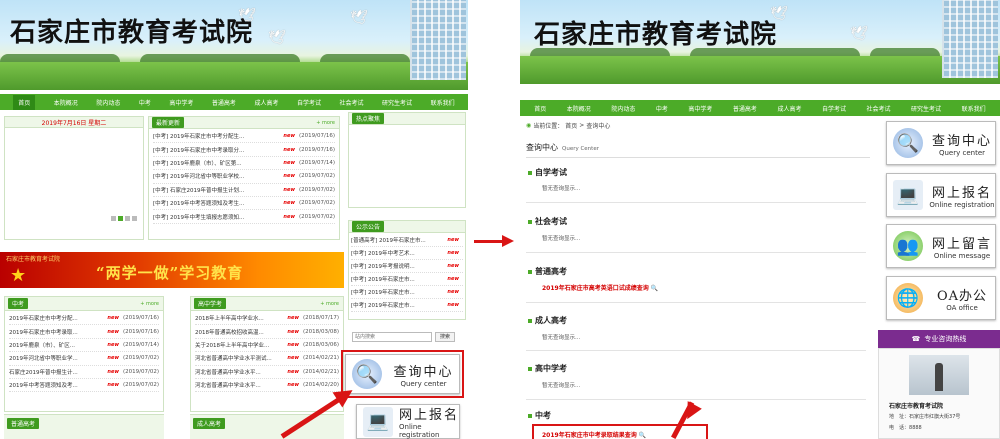  I want to click on site-banner: 🕊 🕊 石家庄市教育考试院, so click(760, 42).